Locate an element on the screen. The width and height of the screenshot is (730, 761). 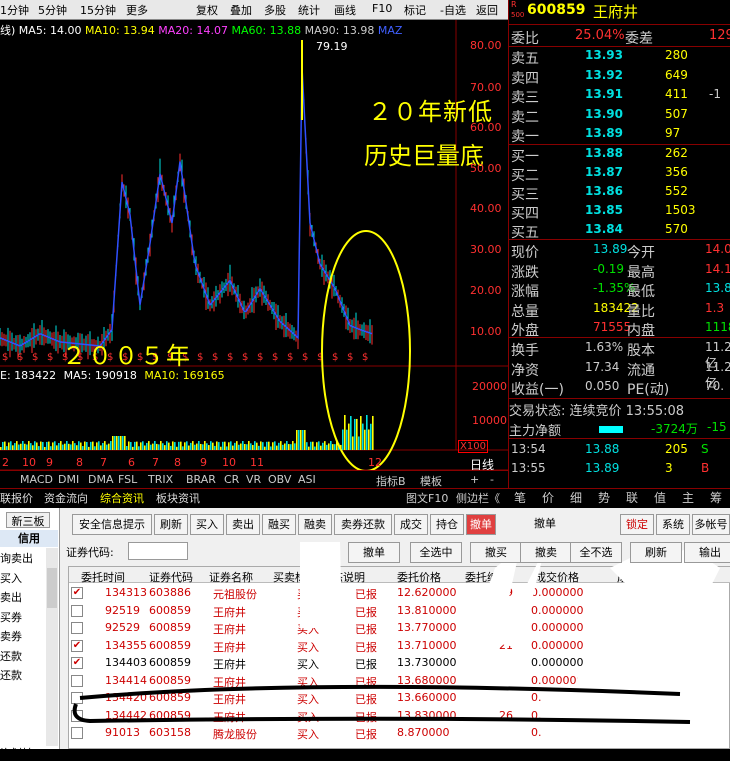
button-12: 系统 is located at coordinates (673, 524).